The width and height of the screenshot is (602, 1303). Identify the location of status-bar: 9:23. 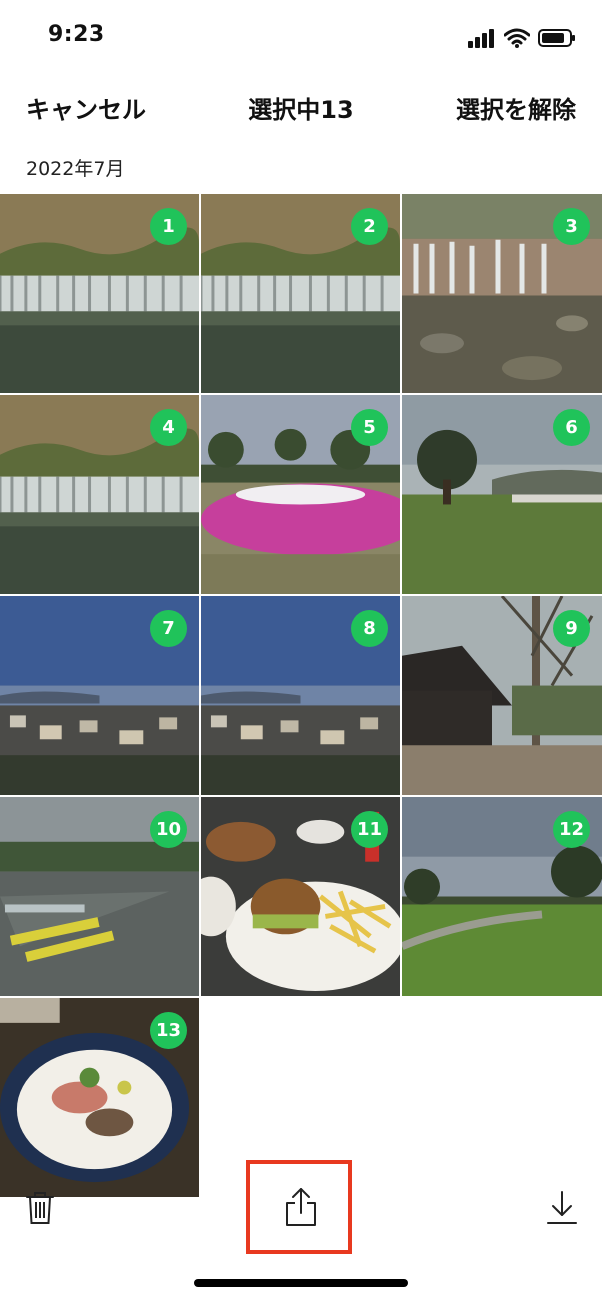
(301, 35).